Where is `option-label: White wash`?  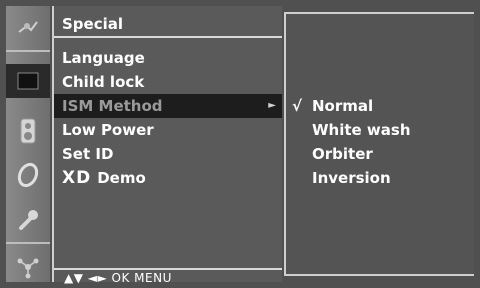 option-label: White wash is located at coordinates (361, 130).